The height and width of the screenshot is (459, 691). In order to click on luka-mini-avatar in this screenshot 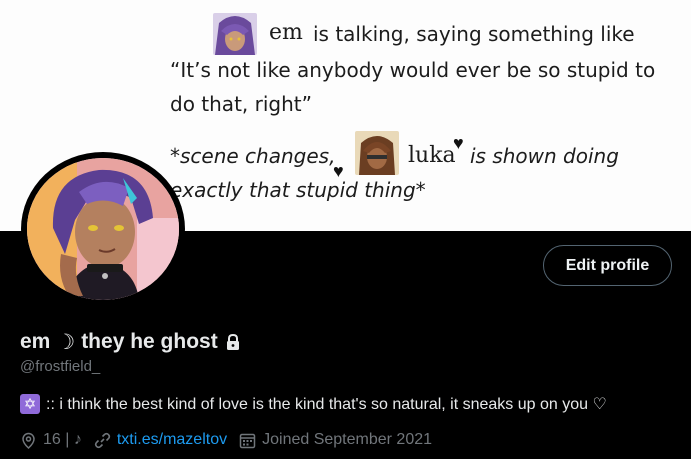, I will do `click(377, 153)`.